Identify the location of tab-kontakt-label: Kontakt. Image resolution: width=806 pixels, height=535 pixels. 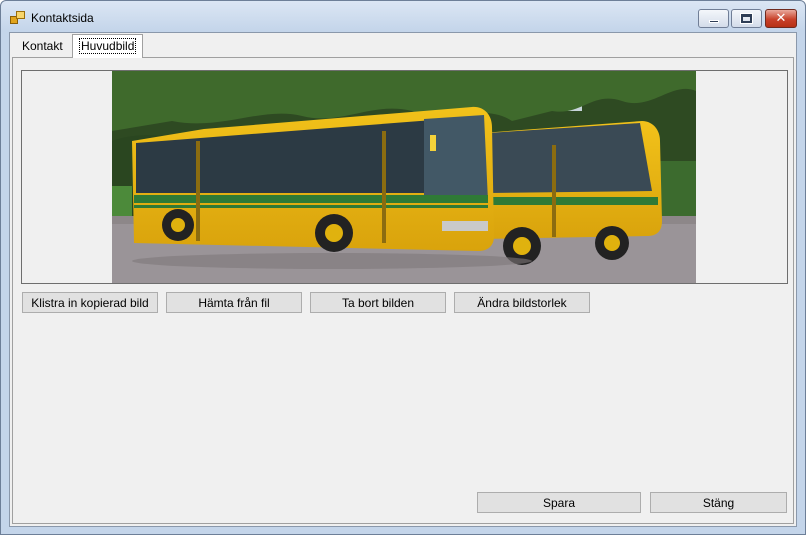
(42, 46).